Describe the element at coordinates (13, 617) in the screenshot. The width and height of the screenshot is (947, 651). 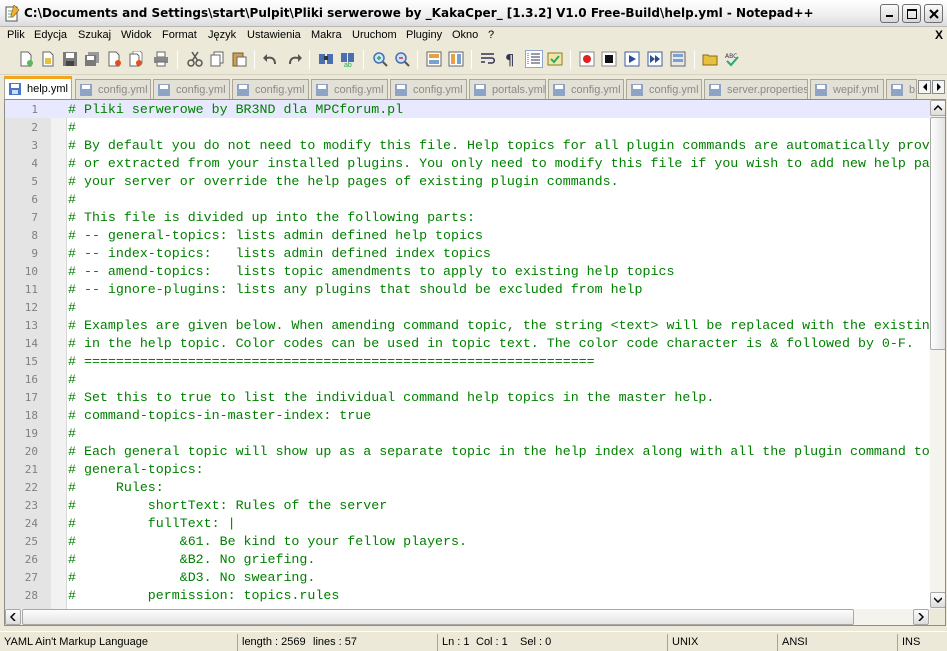
I see `scroll-left-button` at that location.